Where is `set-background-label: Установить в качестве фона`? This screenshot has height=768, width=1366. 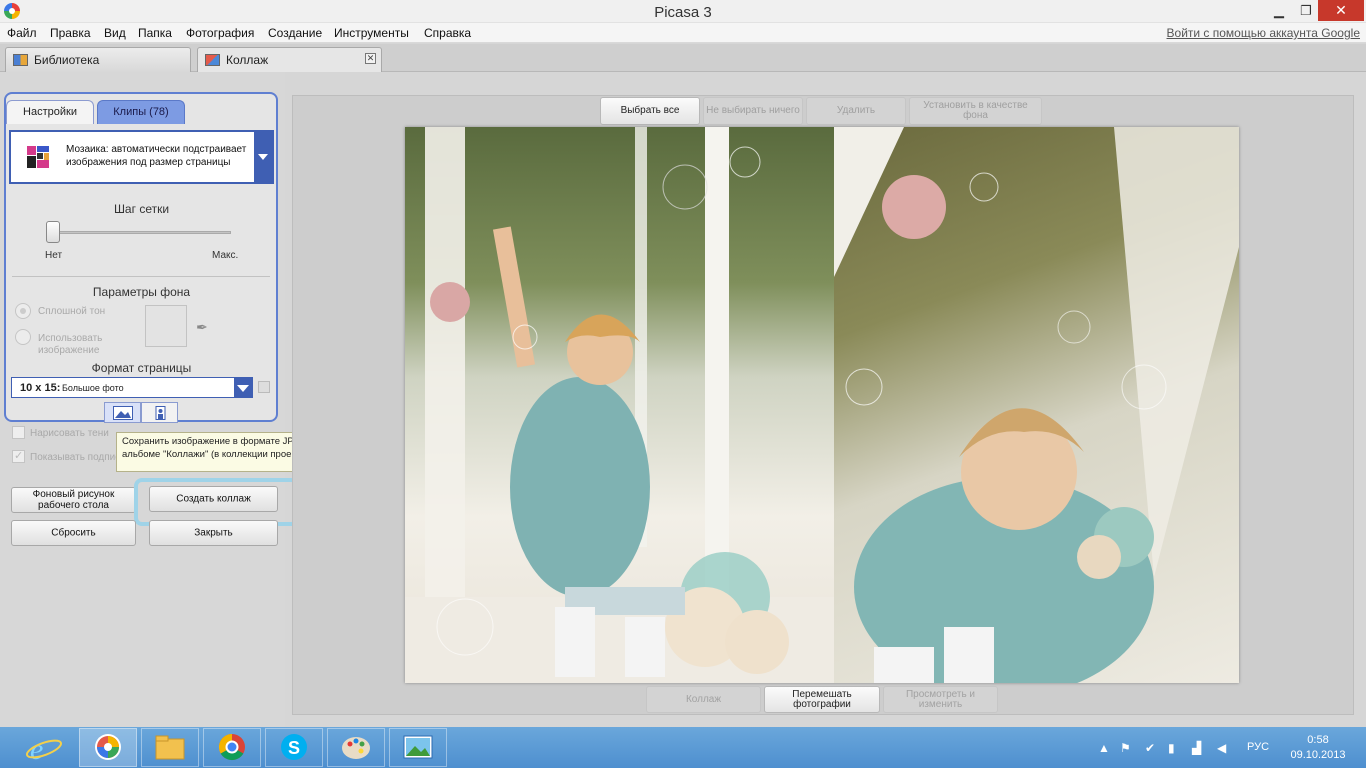 set-background-label: Установить в качестве фона is located at coordinates (975, 110).